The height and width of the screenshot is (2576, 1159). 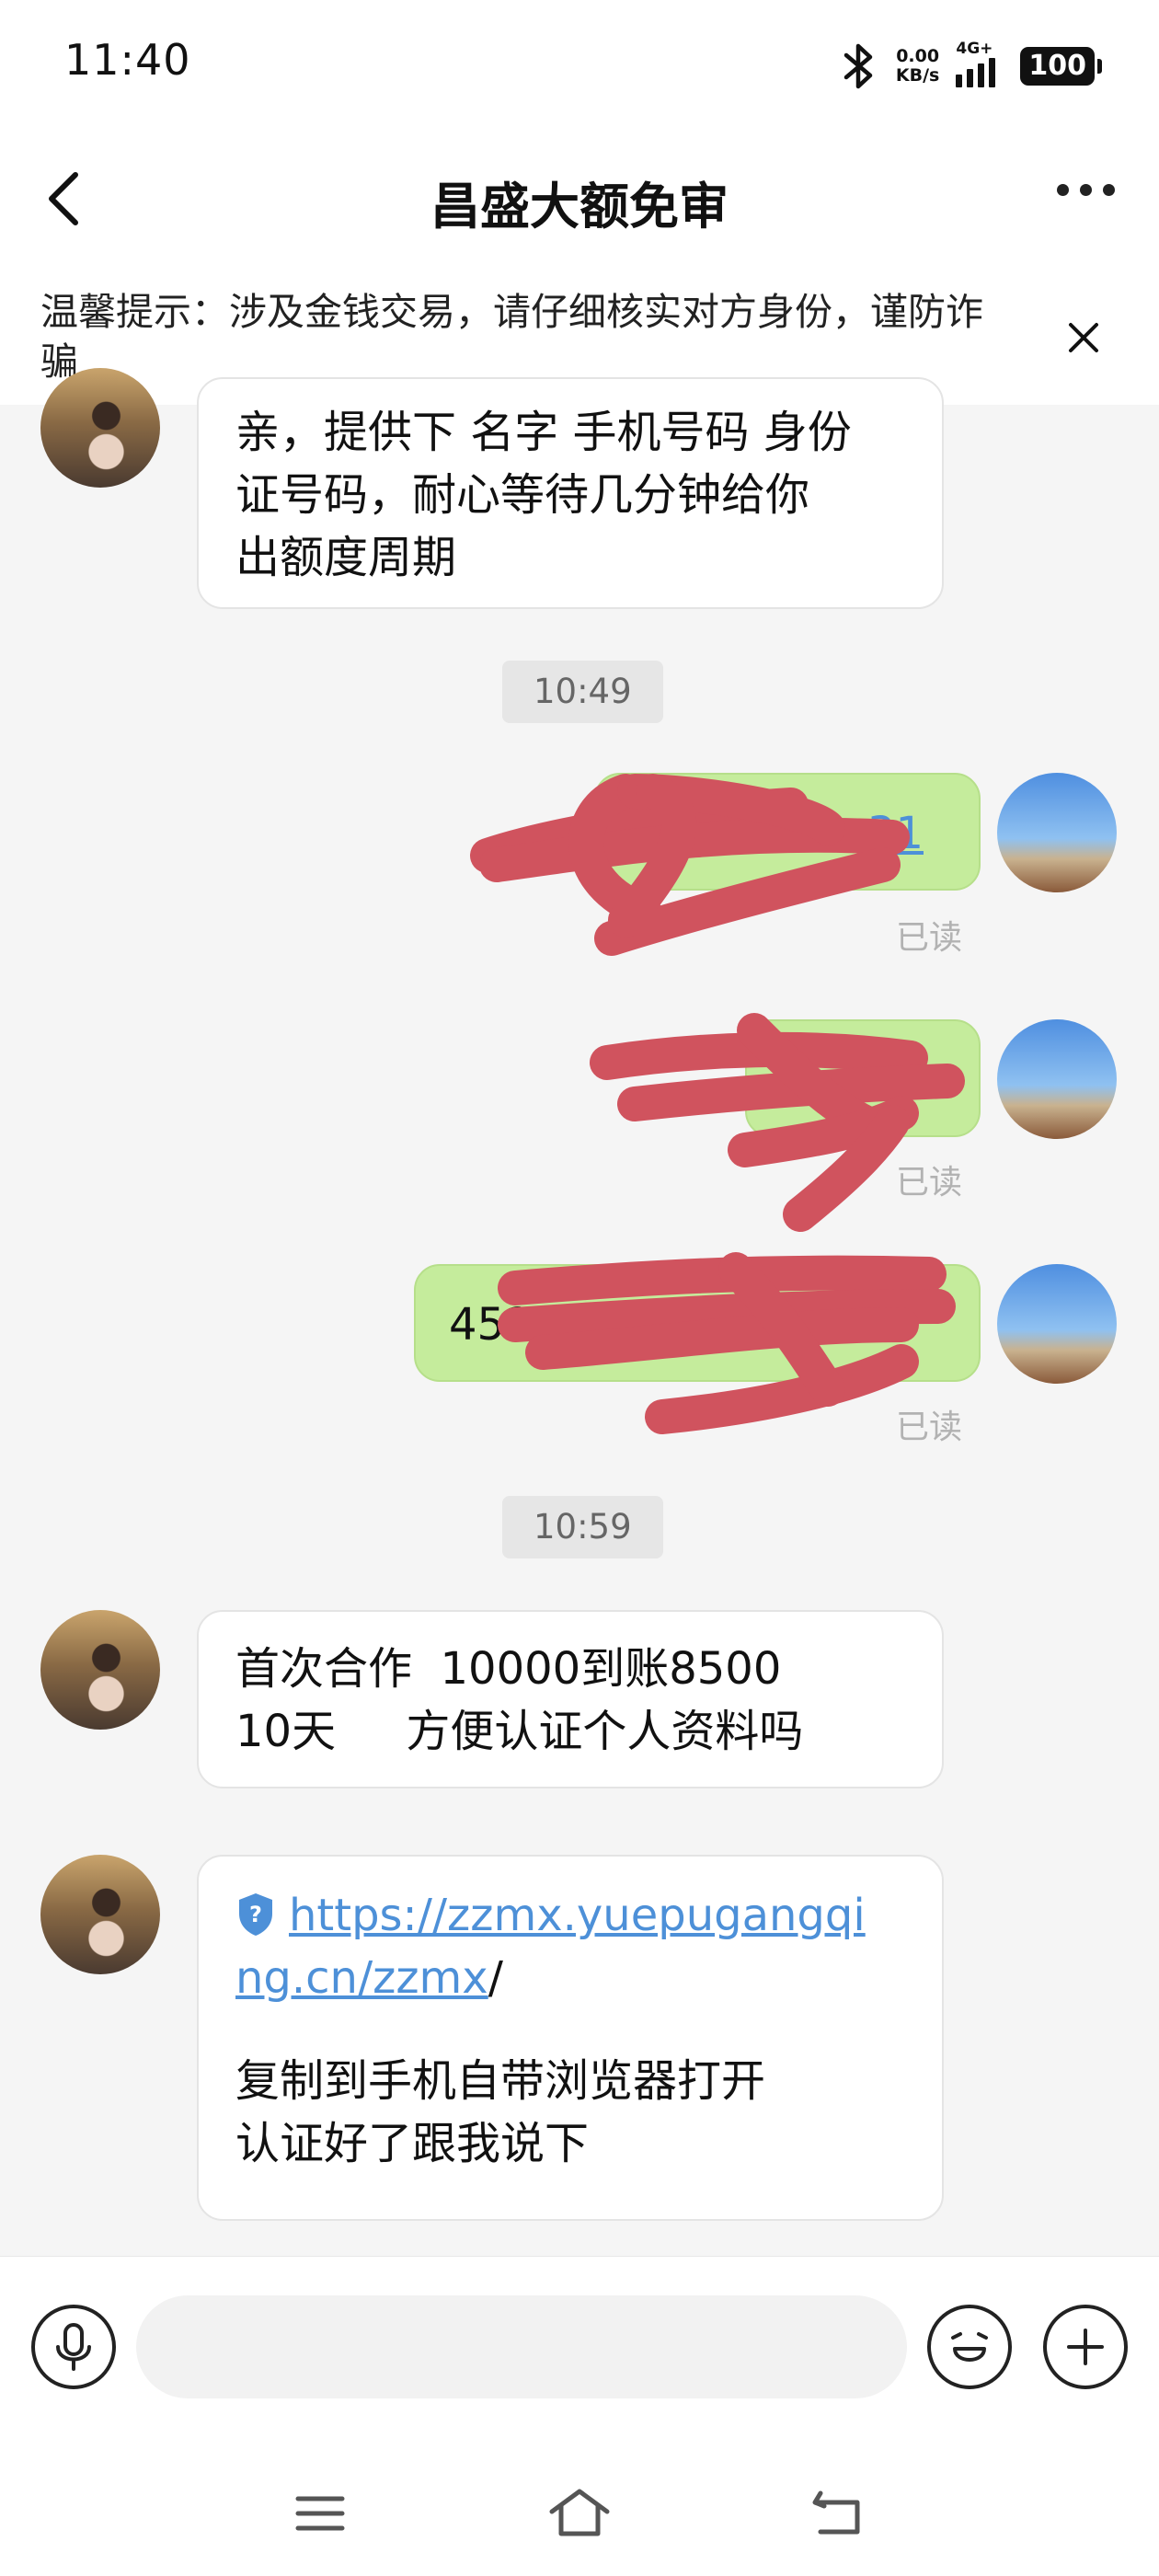 I want to click on outgoing-message: 452, so click(x=697, y=1323).